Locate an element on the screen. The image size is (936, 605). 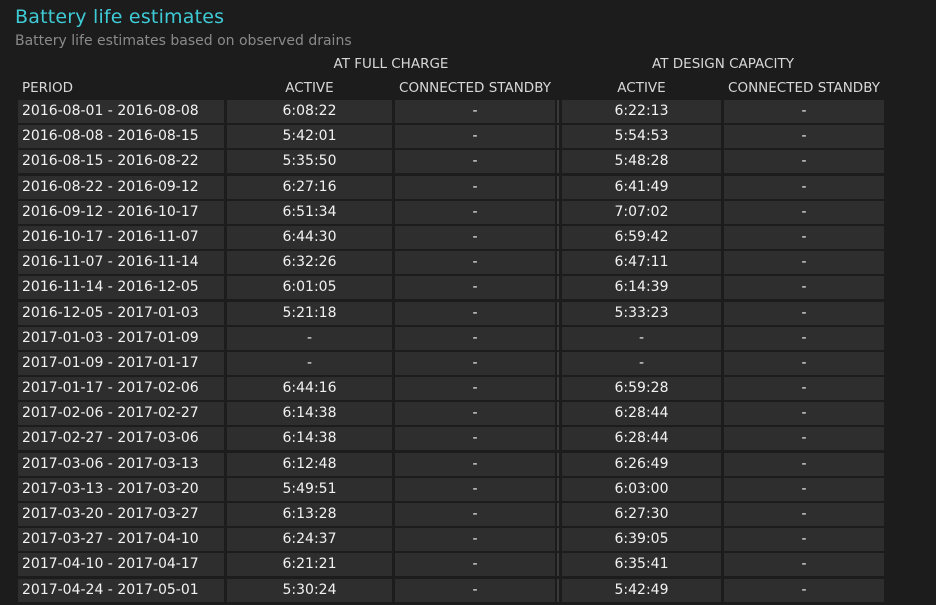
cell-full-active: 6:21:21 is located at coordinates (309, 564).